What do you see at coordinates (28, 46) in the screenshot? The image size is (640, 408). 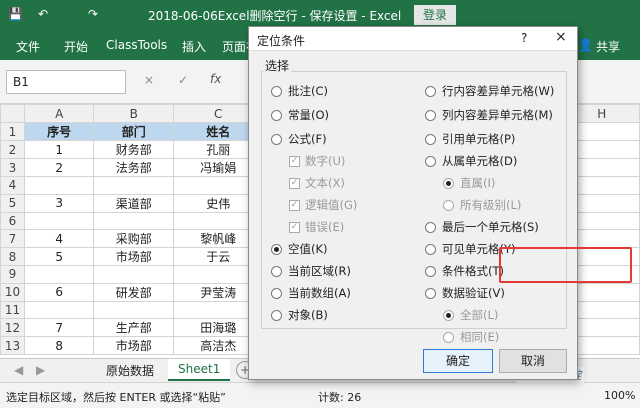 I see `tab-file: 文件` at bounding box center [28, 46].